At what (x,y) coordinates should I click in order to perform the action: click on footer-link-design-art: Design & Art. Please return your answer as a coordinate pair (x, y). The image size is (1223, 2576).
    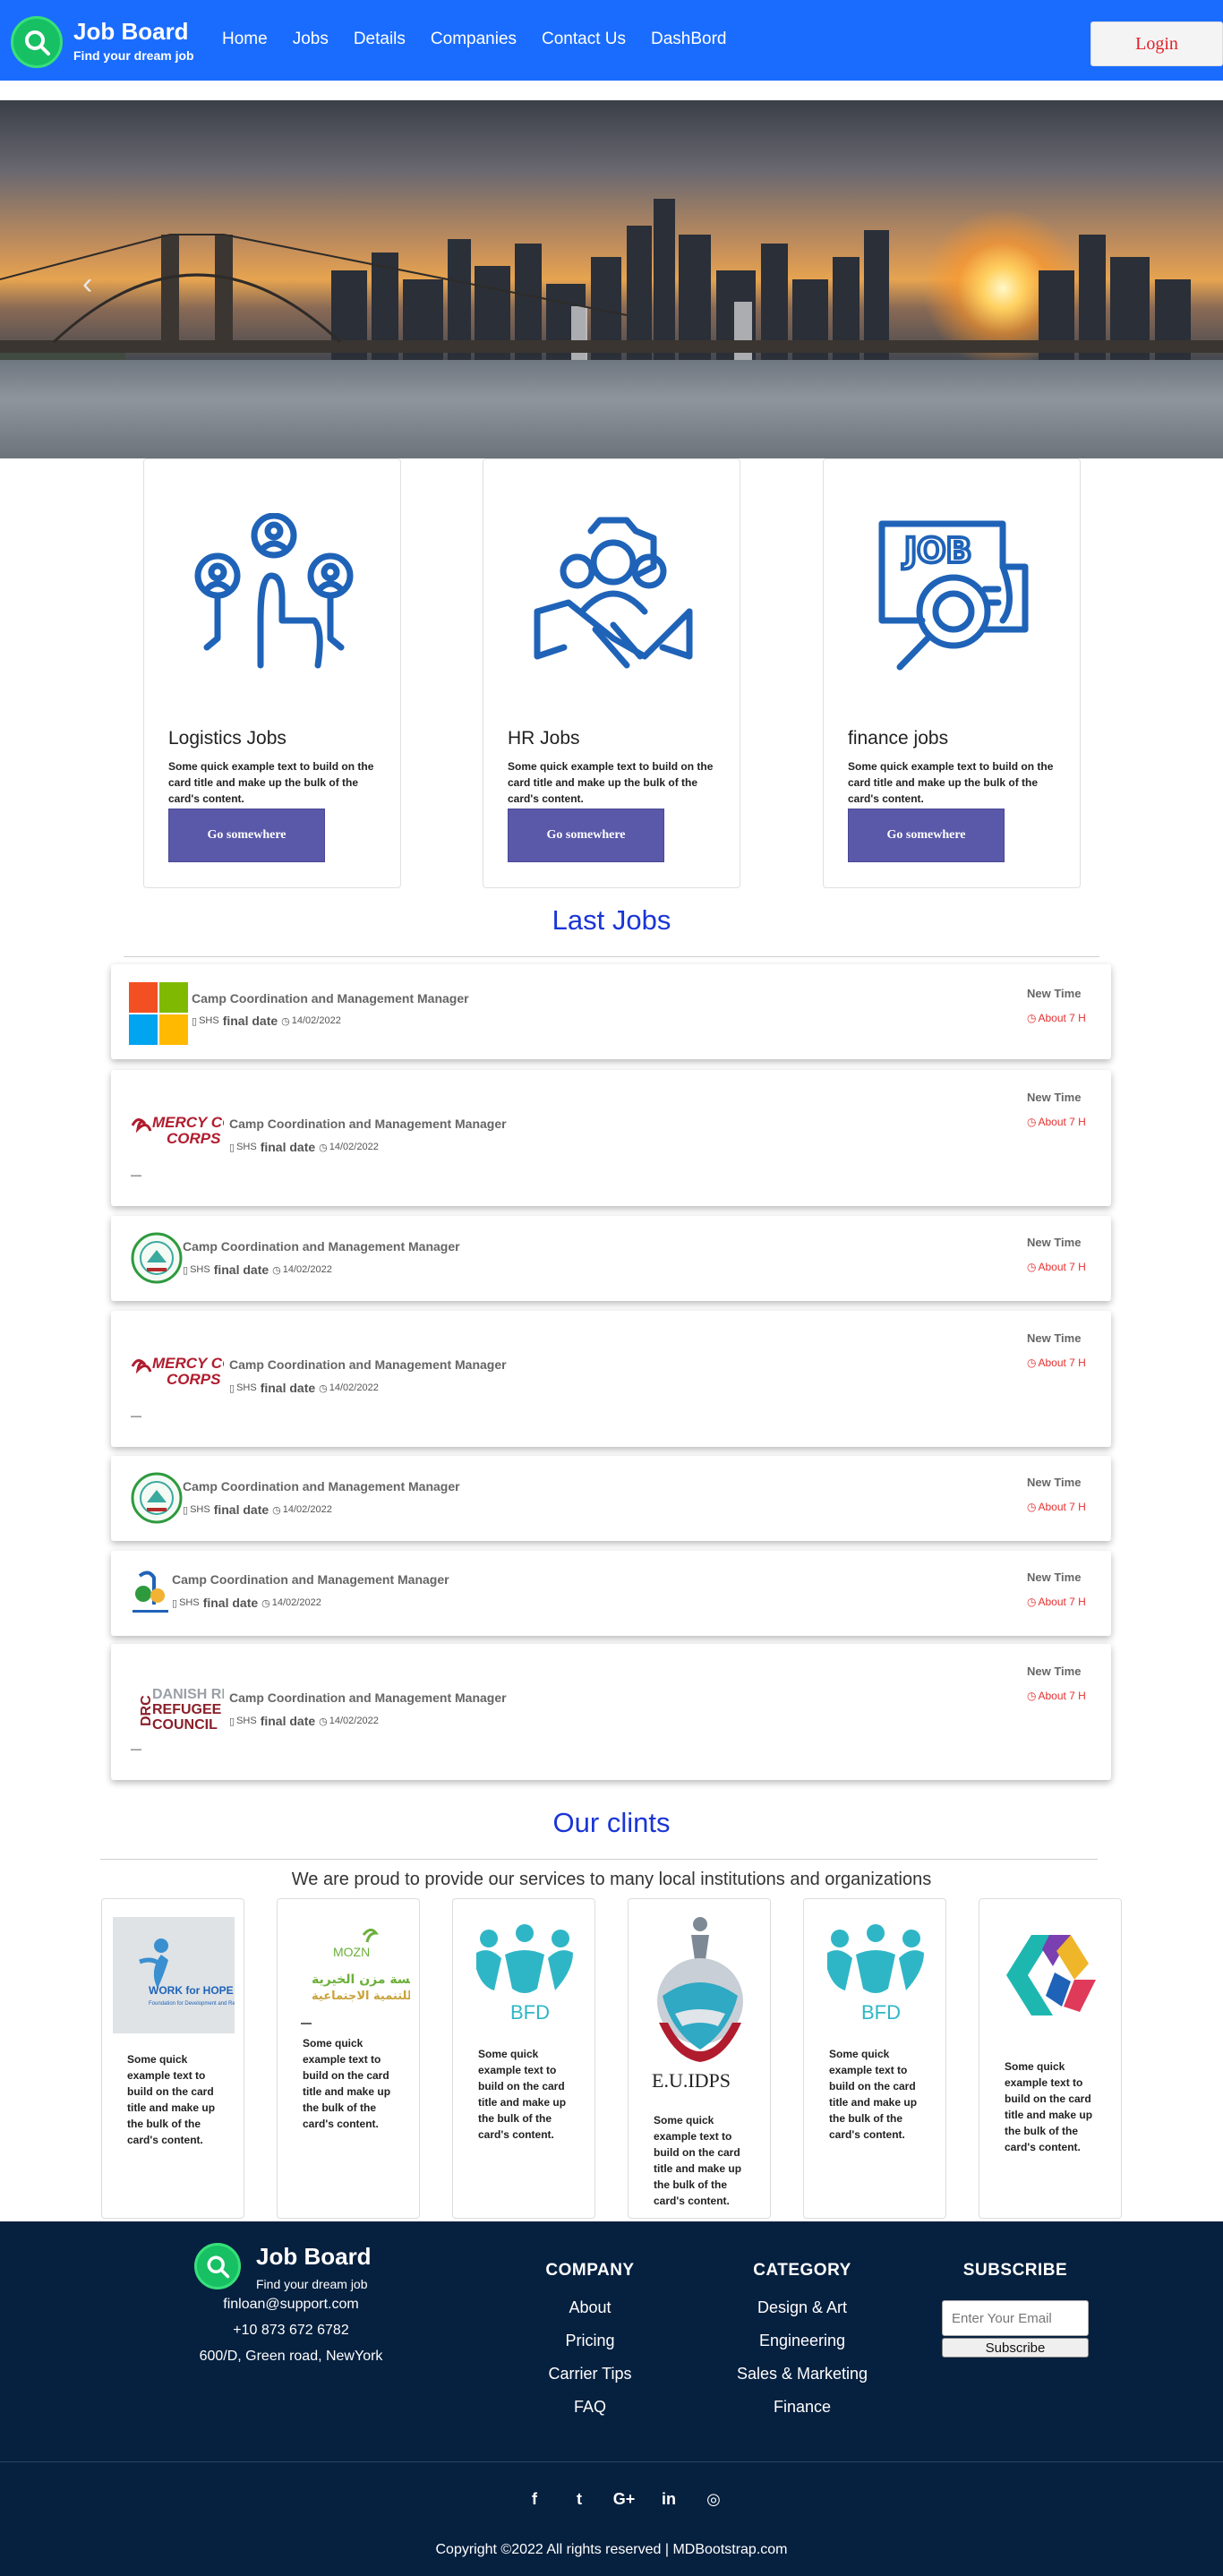
    Looking at the image, I should click on (802, 2315).